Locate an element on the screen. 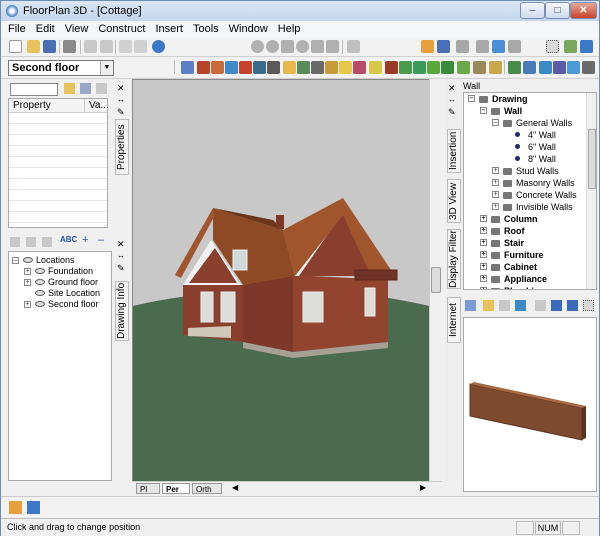 The height and width of the screenshot is (536, 600). tree-node-site-location: Site Location is located at coordinates (60, 293).